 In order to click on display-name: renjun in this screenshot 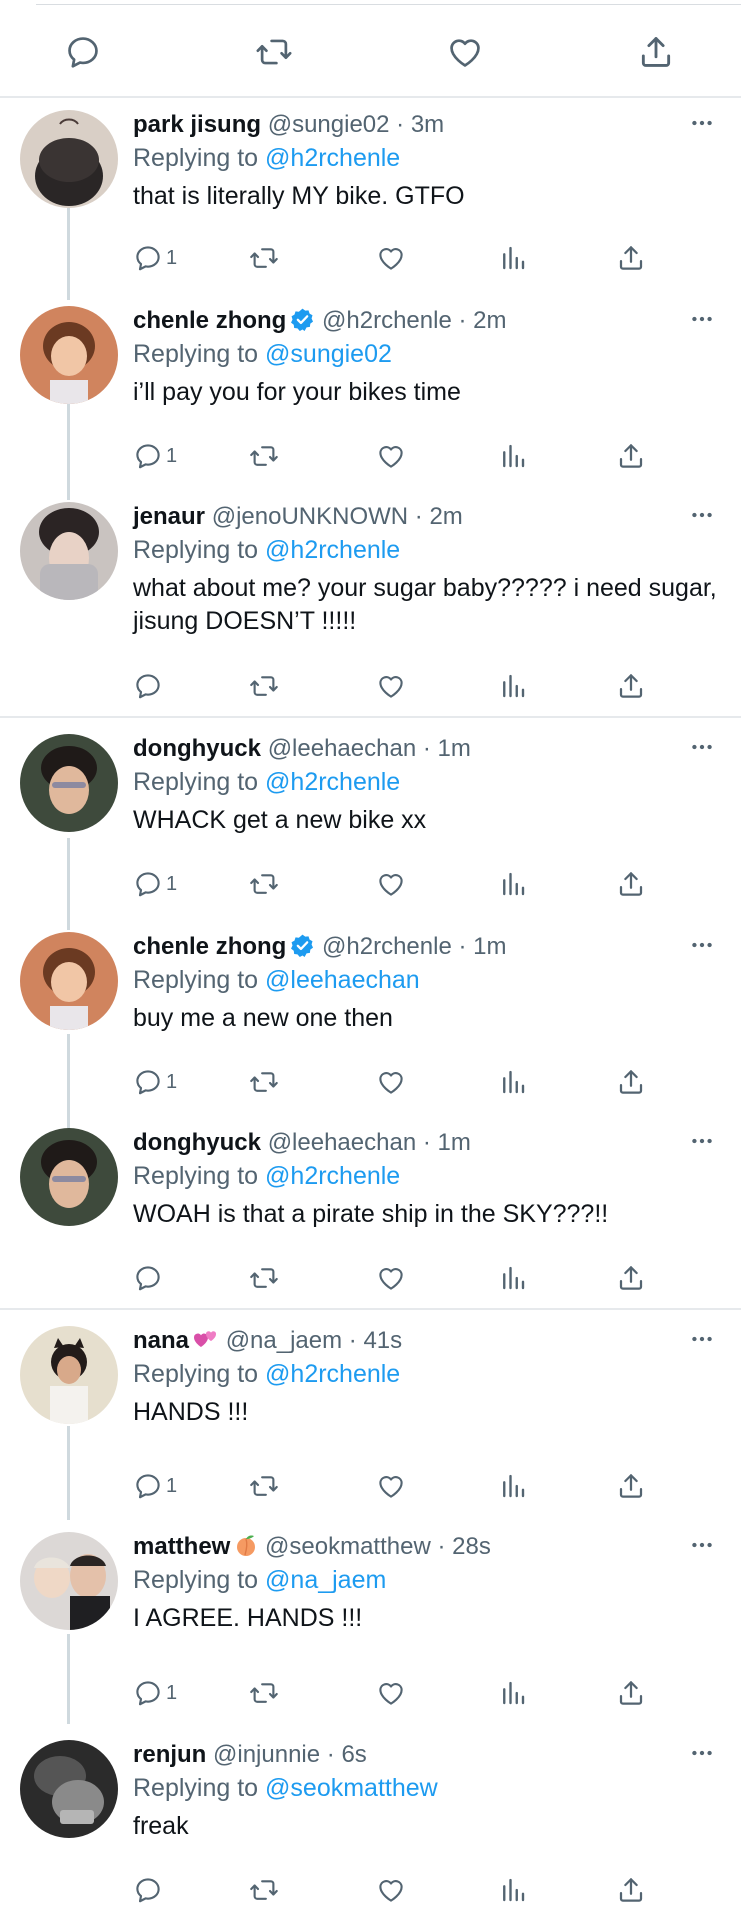, I will do `click(169, 1754)`.